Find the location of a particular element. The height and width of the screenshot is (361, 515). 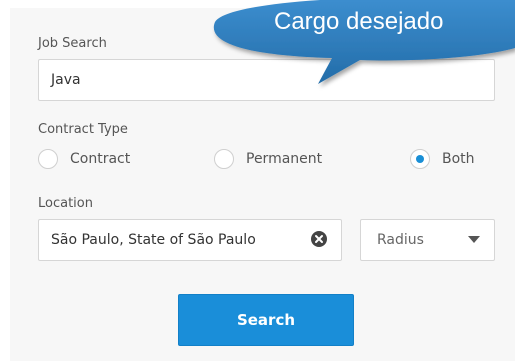

callout-text: Cargo desejado is located at coordinates (359, 21).